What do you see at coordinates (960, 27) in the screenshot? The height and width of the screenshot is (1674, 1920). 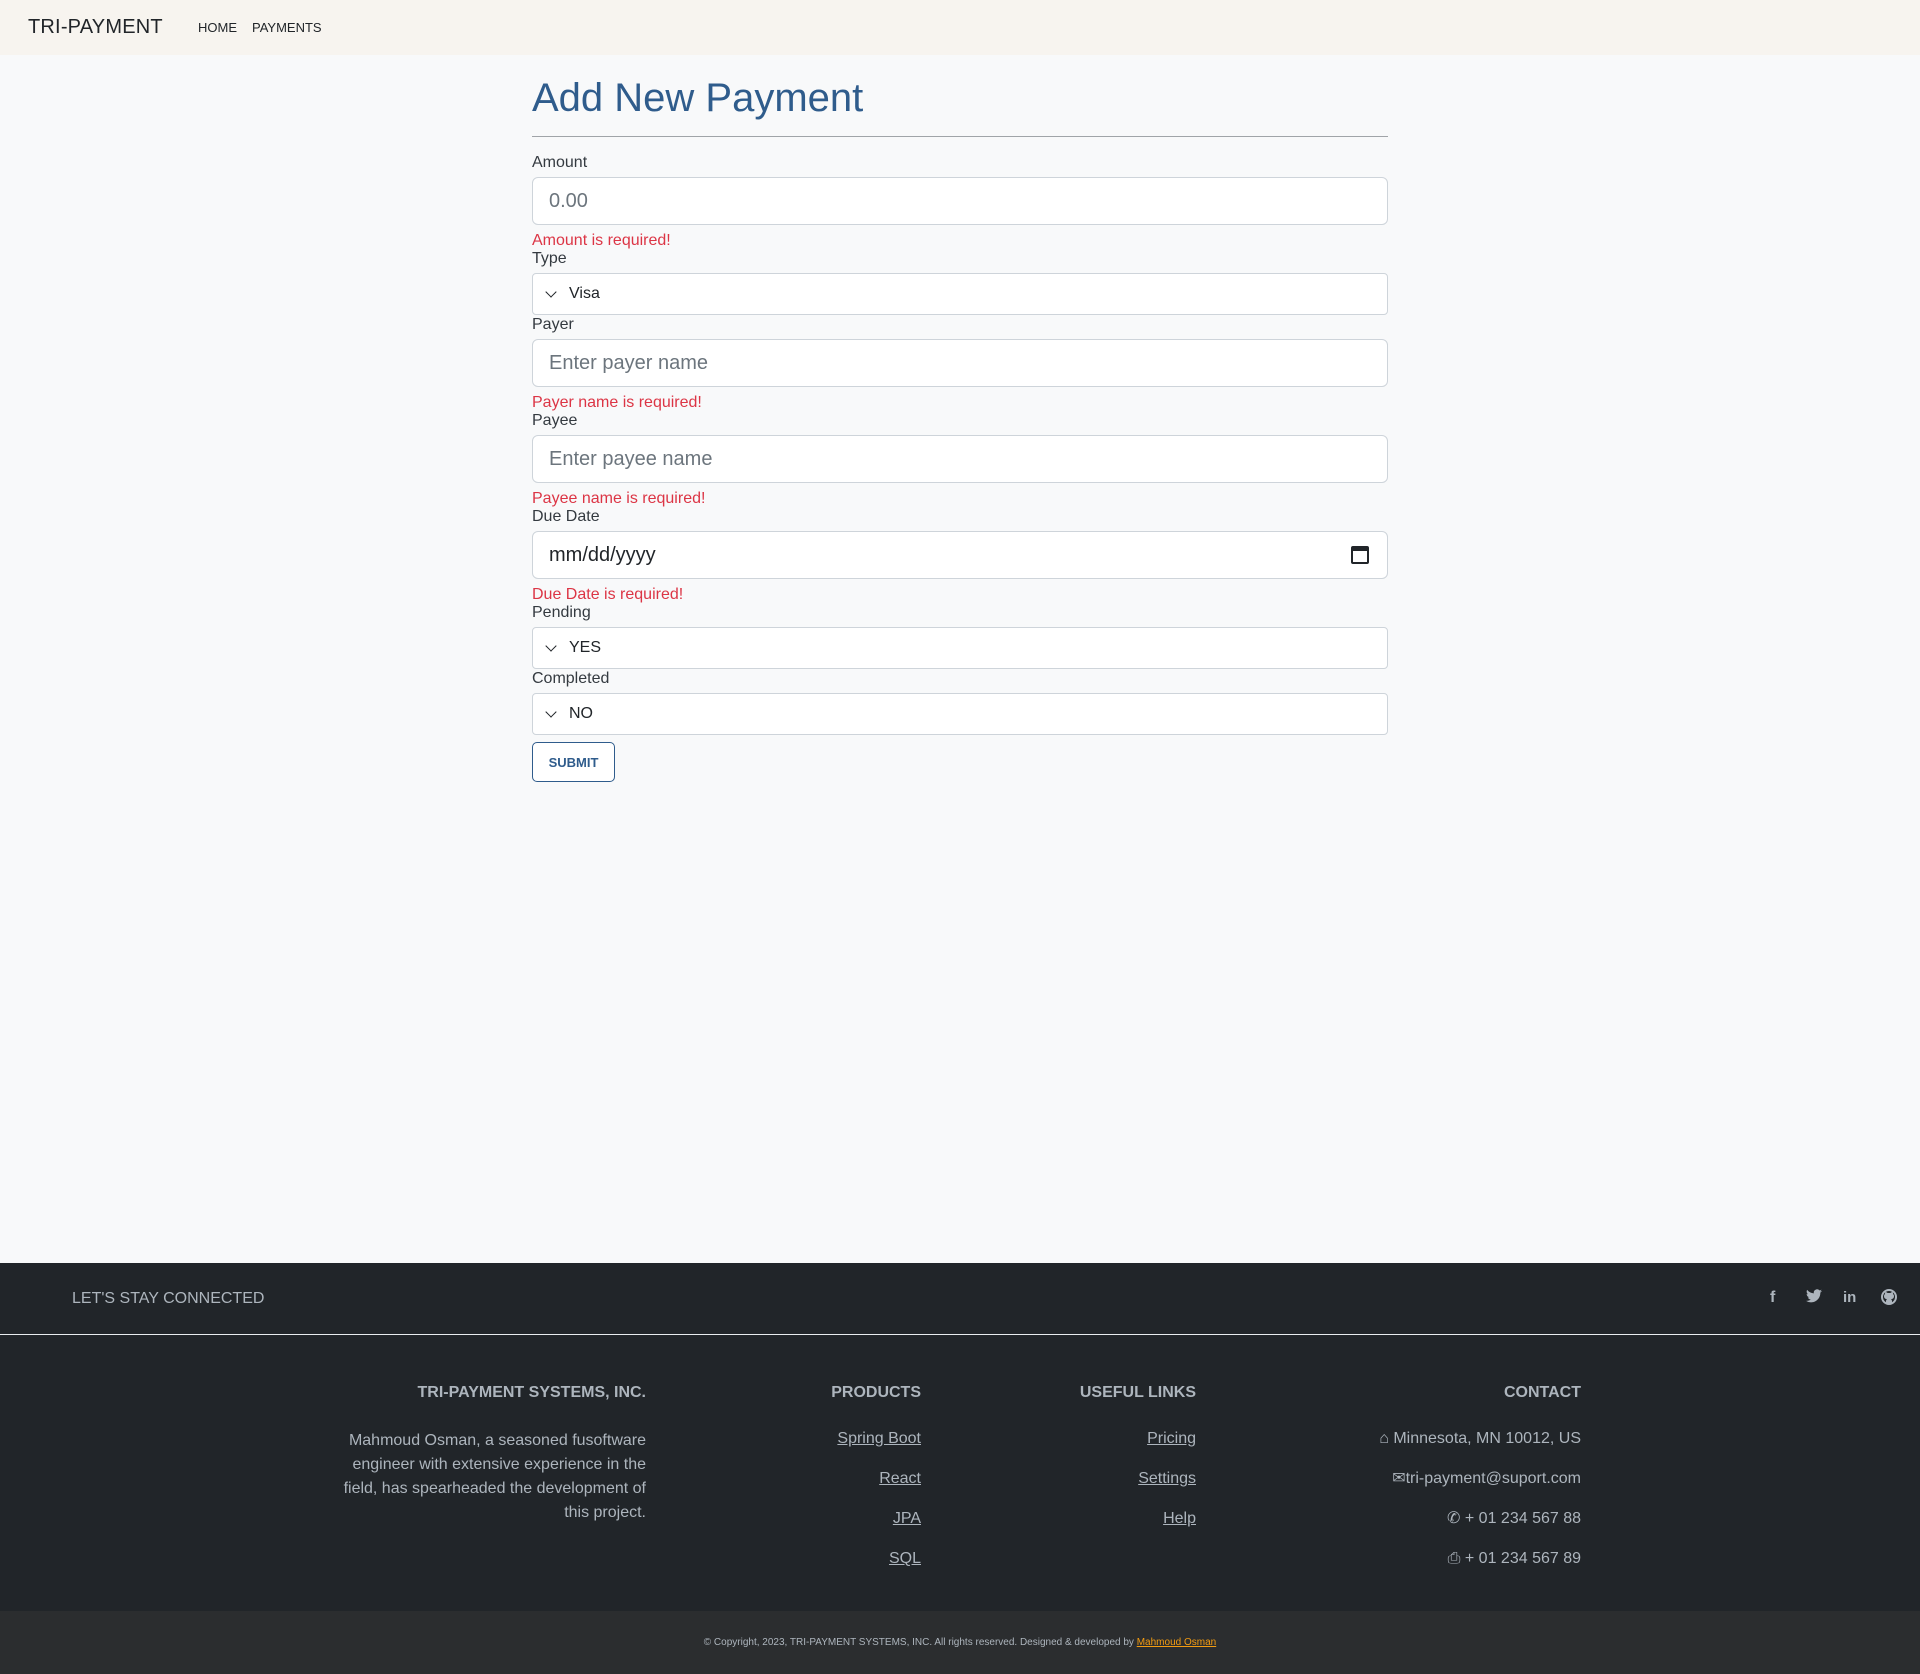 I see `navbar: TRI-PAYMENT HOME PAYMENTS` at bounding box center [960, 27].